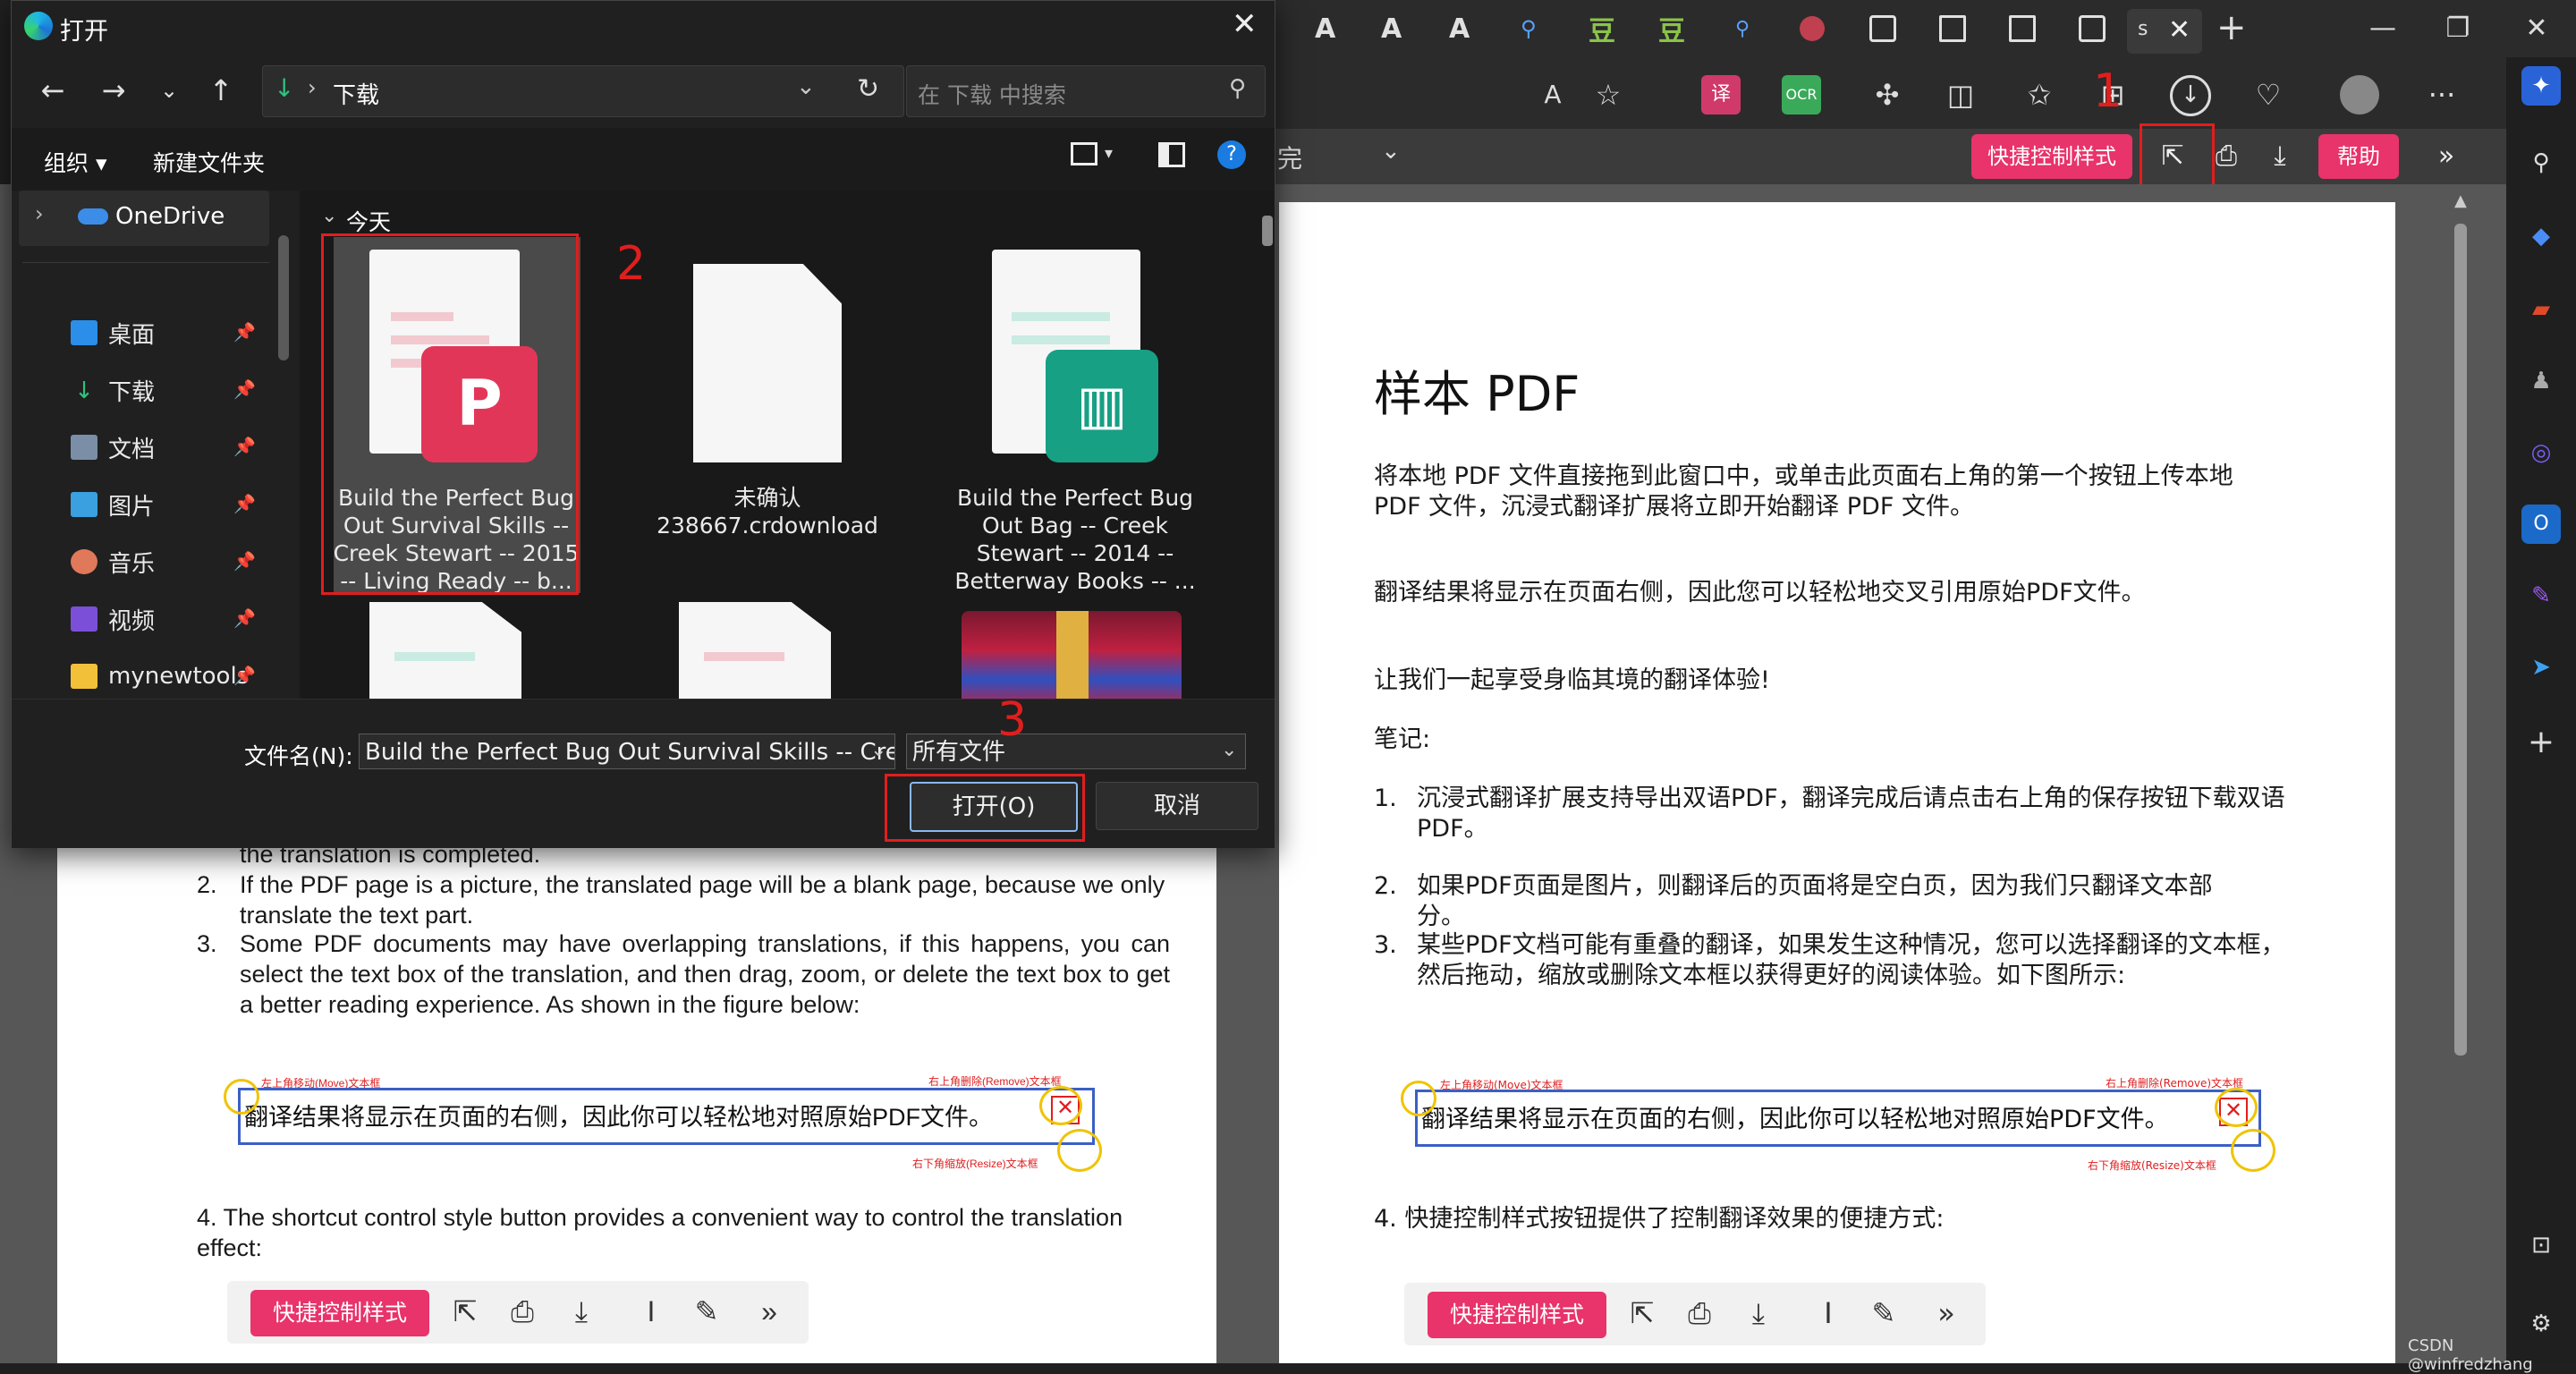 This screenshot has height=1374, width=2576. Describe the element at coordinates (1086, 91) in the screenshot. I see `search-input: 在 下载 中搜索 ⚲` at that location.